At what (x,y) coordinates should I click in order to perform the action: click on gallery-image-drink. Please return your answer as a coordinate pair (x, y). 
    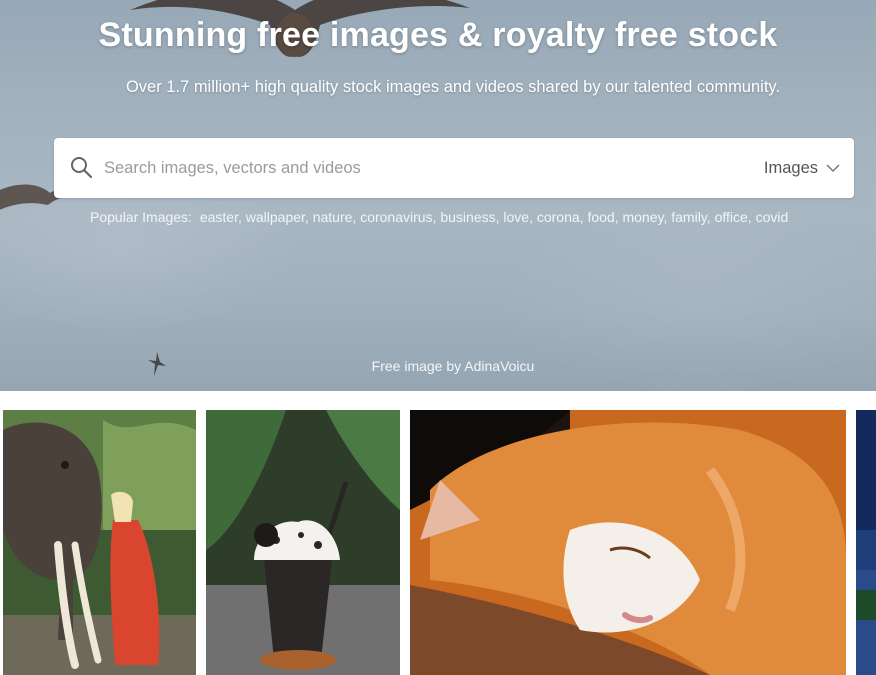
    Looking at the image, I should click on (303, 542).